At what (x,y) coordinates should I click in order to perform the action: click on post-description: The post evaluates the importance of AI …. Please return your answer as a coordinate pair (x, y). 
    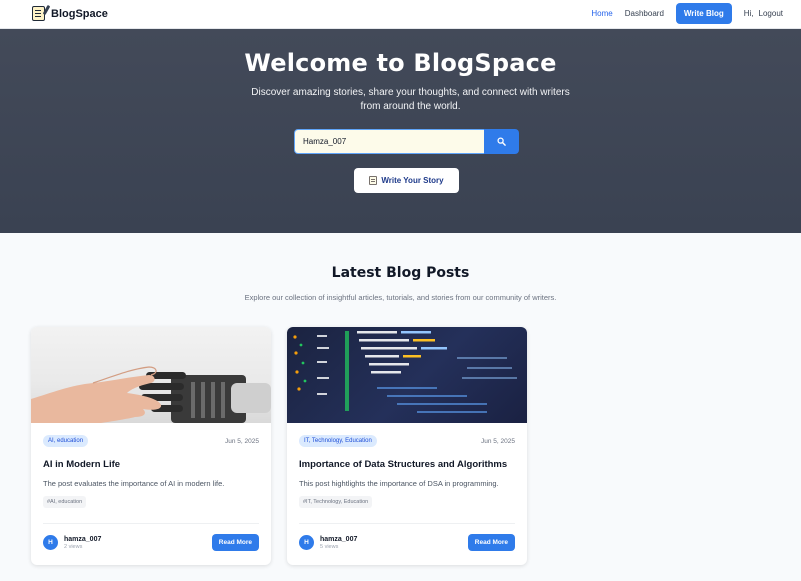
    Looking at the image, I should click on (134, 483).